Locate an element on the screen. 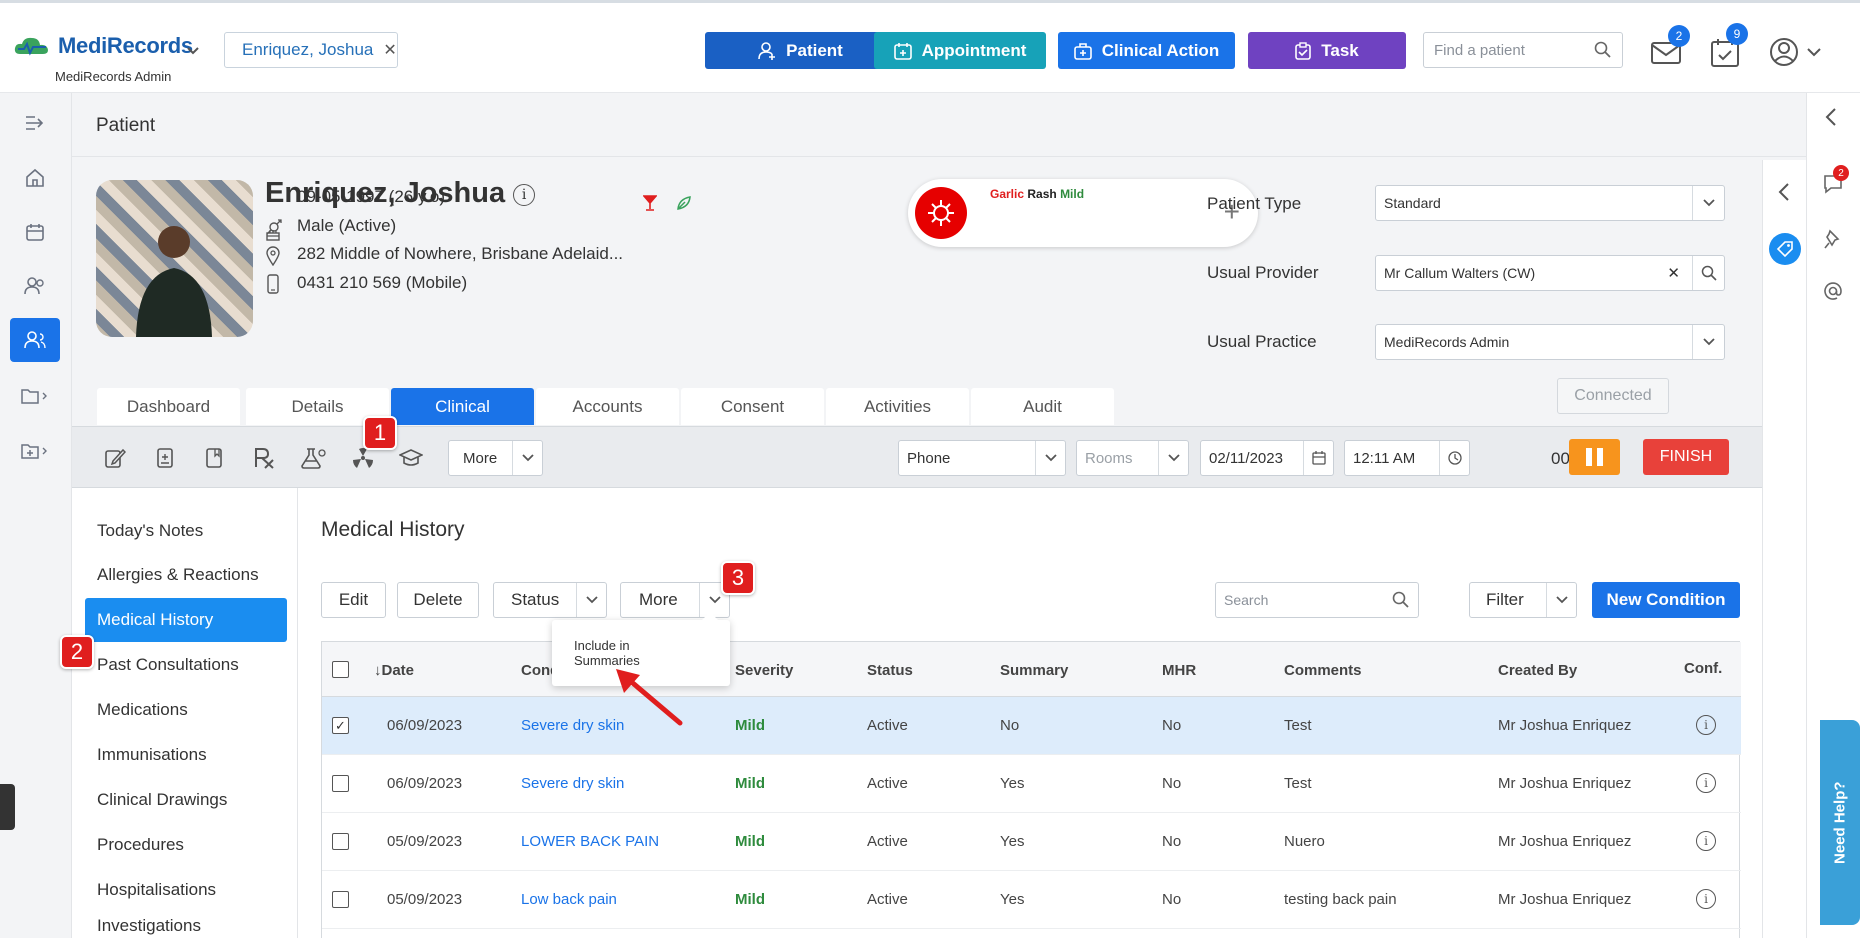 This screenshot has width=1860, height=938. include-in-summaries-option: Include in Summaries is located at coordinates (629, 653).